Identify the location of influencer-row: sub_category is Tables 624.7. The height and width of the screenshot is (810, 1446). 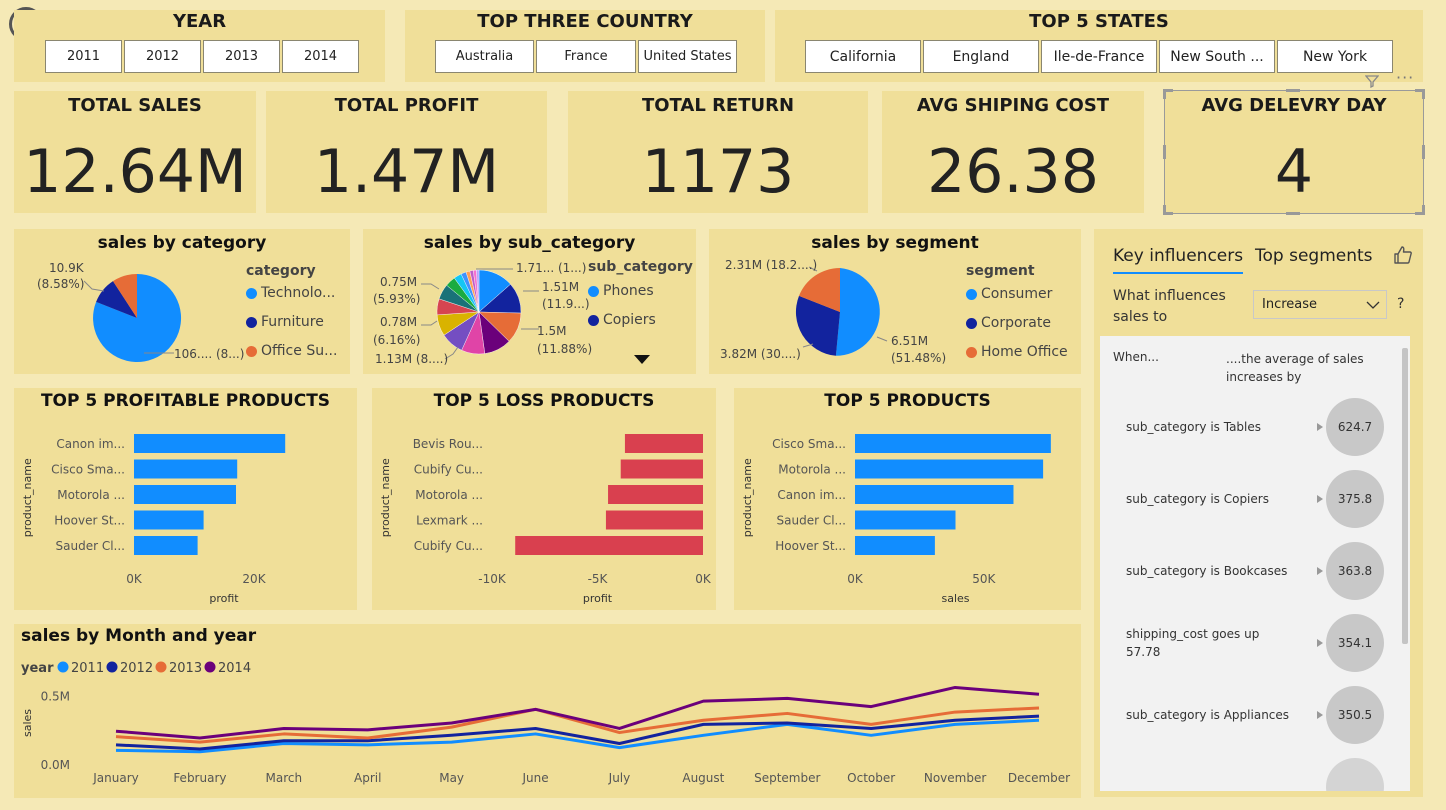
(1250, 433).